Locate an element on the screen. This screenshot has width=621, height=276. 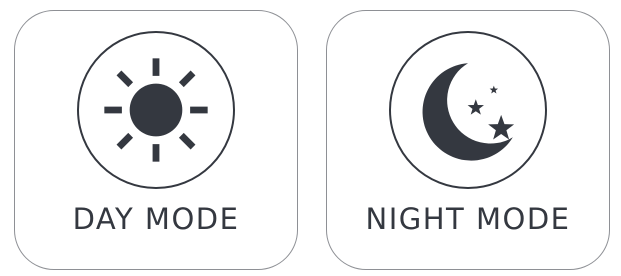
day-mode-label: DAY MODE is located at coordinates (156, 219).